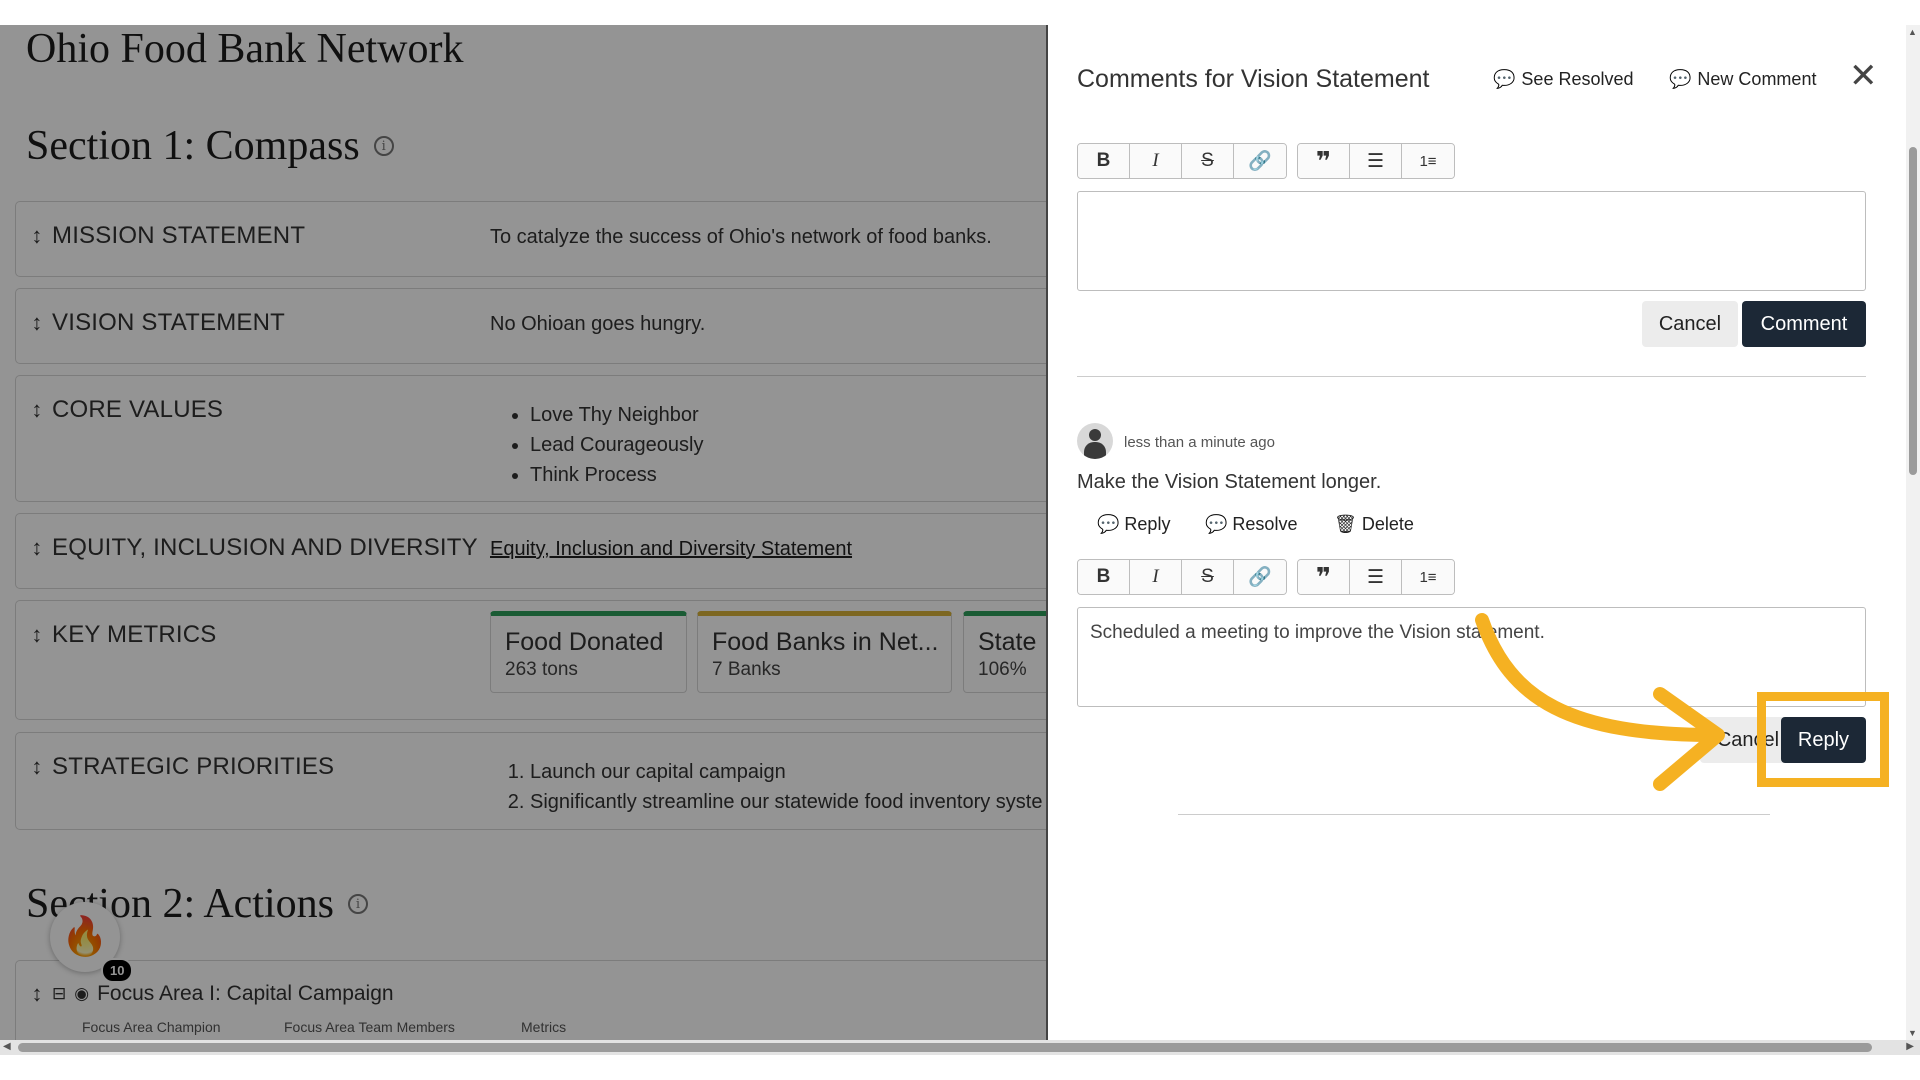  I want to click on new-comment-editor, so click(1471, 241).